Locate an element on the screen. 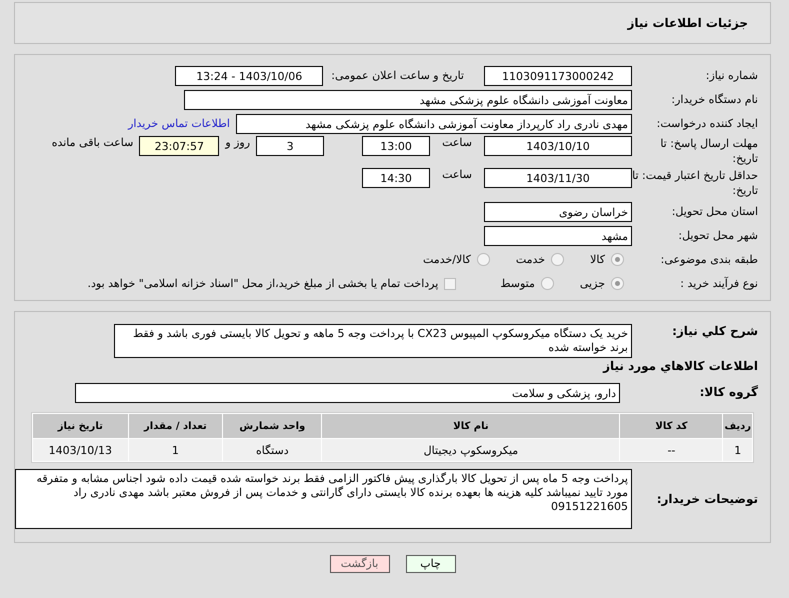 The width and height of the screenshot is (789, 598). requester-field: مهدی نادری راد کارپرداز معاونت آموزشی دانشگاه علوم پزشکی مشهد is located at coordinates (434, 124).